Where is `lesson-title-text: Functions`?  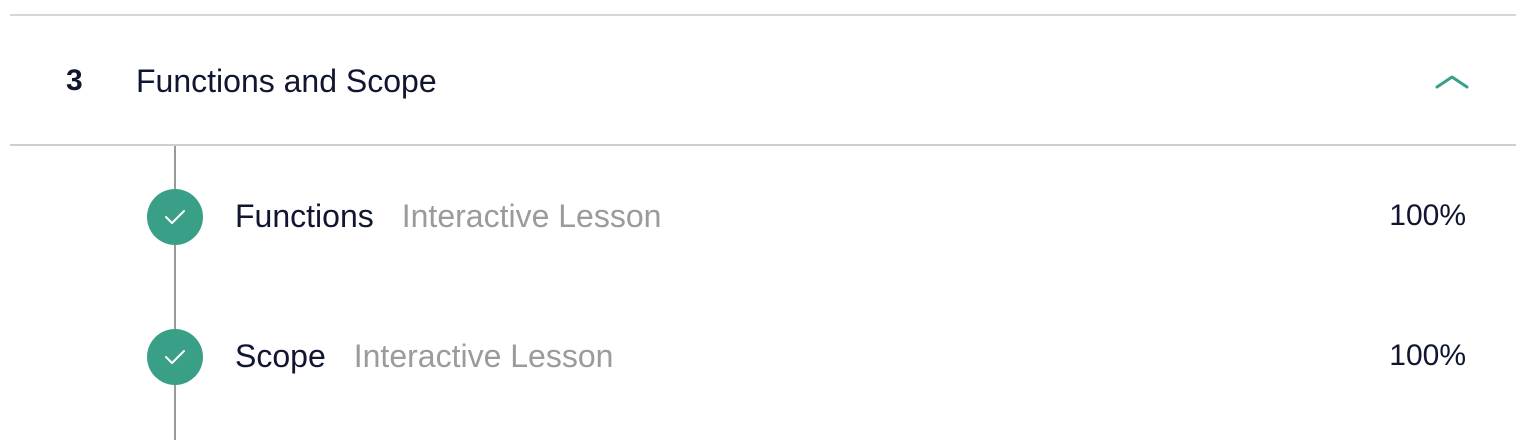 lesson-title-text: Functions is located at coordinates (304, 216).